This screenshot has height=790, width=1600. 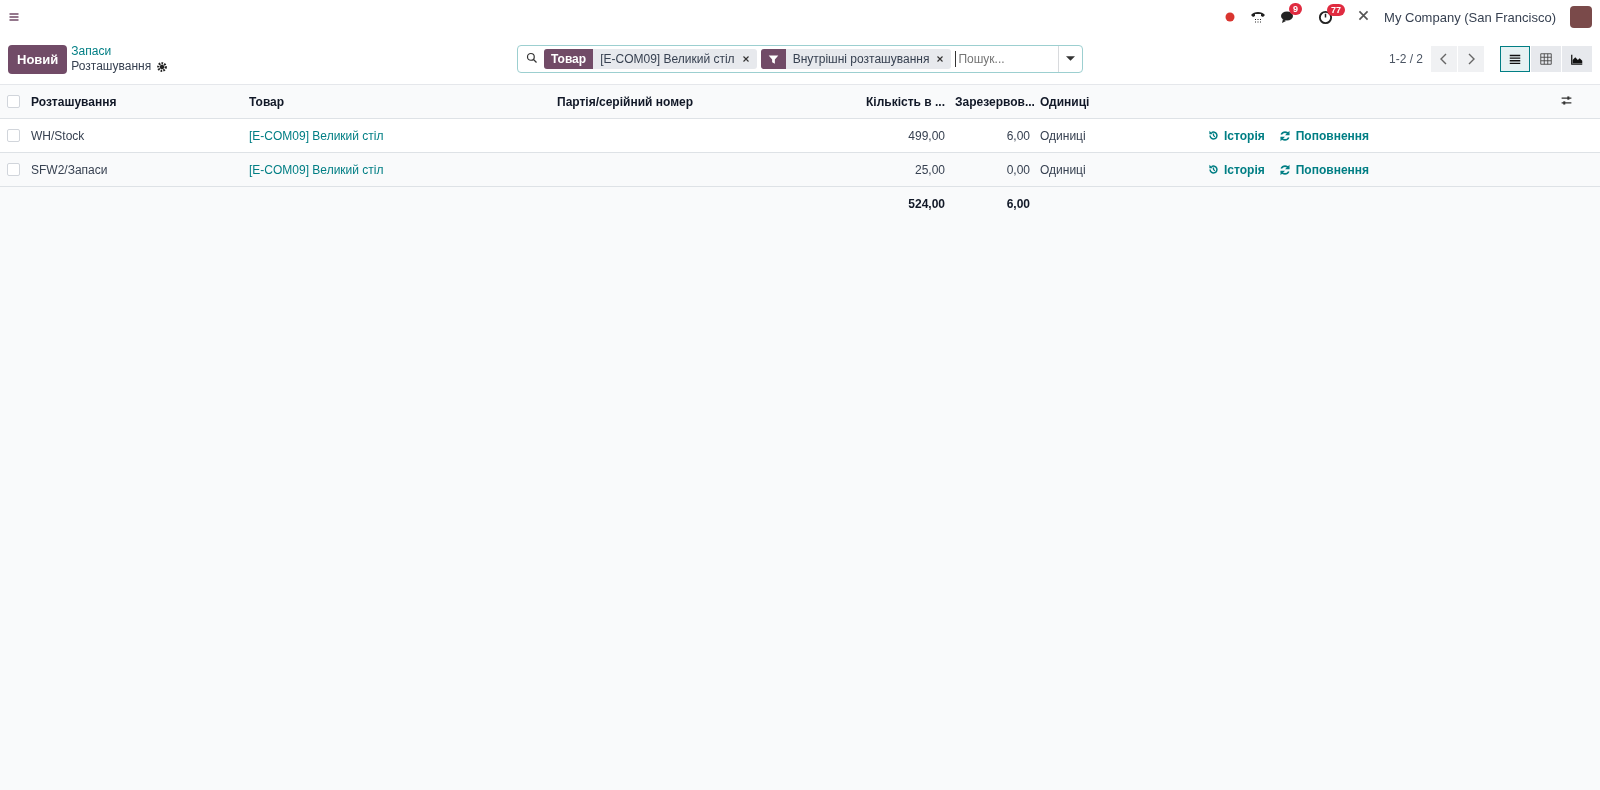 I want to click on quantity-total: 524,00, so click(x=926, y=203).